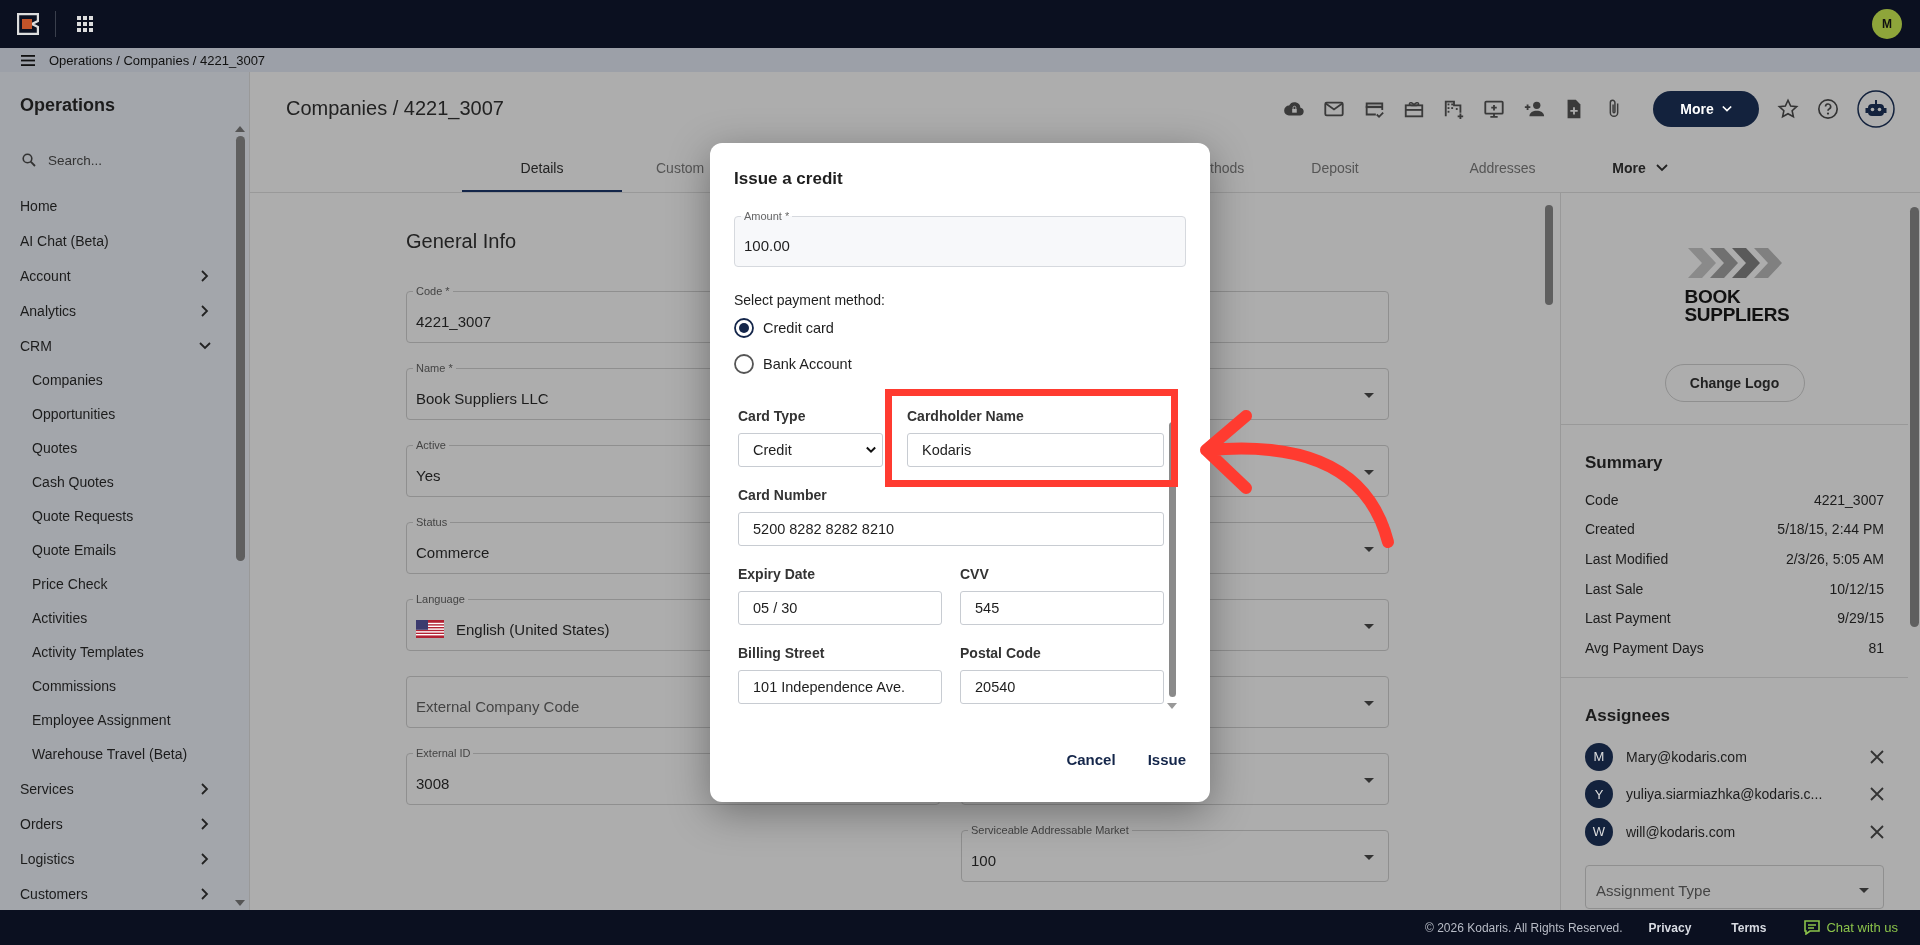  What do you see at coordinates (1830, 529) in the screenshot?
I see `summary-value: 5/18/15, 2:44 PM` at bounding box center [1830, 529].